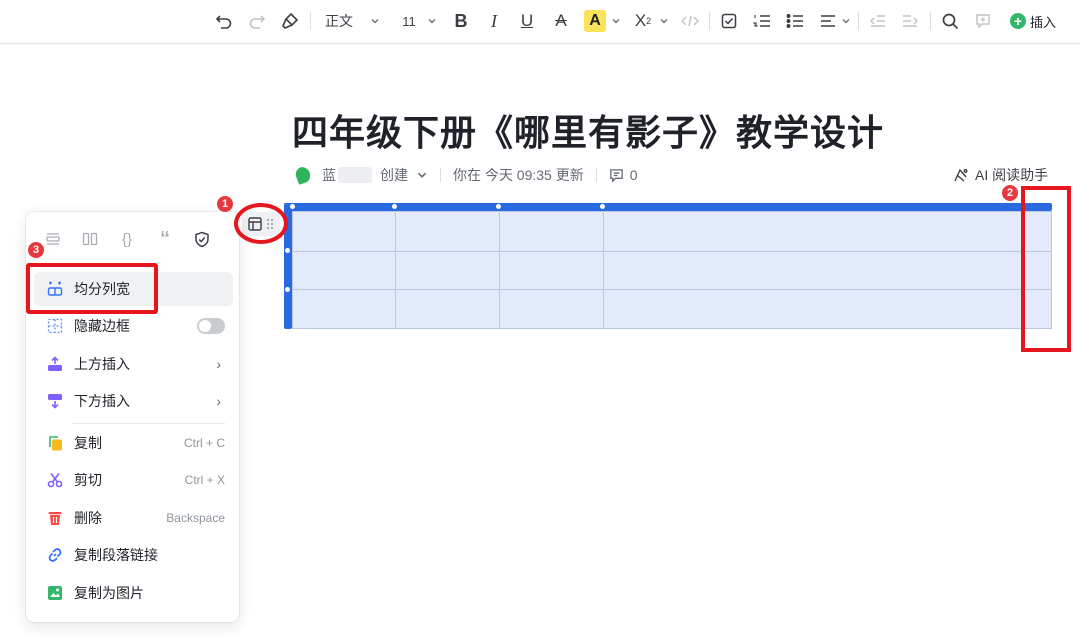 This screenshot has height=638, width=1080. What do you see at coordinates (102, 326) in the screenshot?
I see `menu-item-label: 隐藏边框` at bounding box center [102, 326].